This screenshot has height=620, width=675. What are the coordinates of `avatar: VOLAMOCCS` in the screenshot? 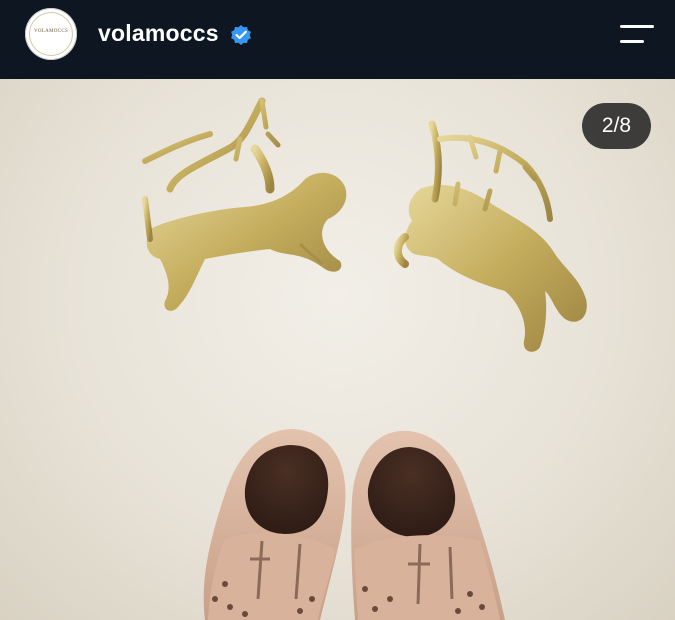 It's located at (51, 34).